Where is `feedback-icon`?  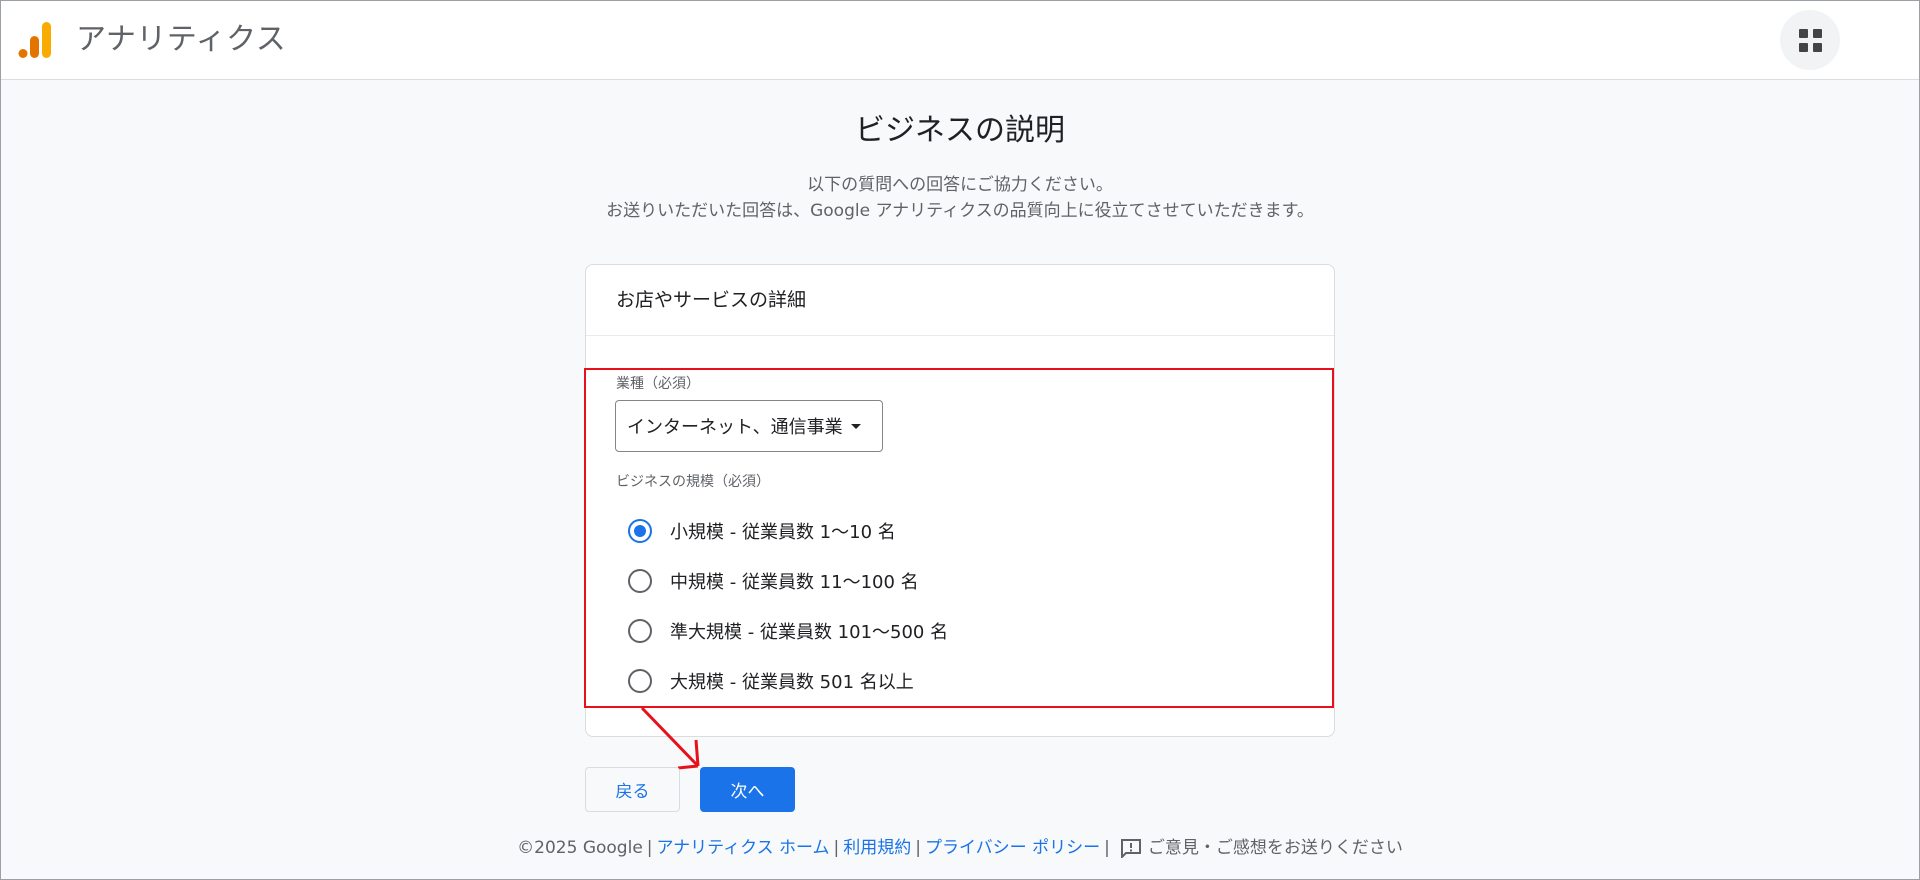 feedback-icon is located at coordinates (1131, 848).